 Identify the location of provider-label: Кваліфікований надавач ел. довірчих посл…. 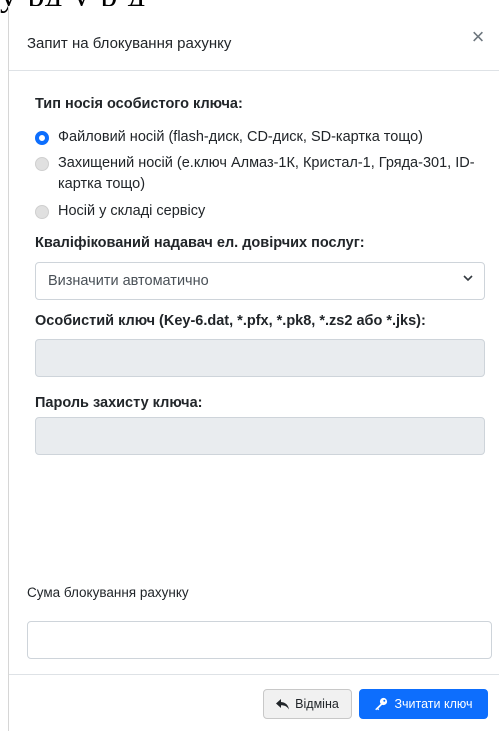
(200, 243).